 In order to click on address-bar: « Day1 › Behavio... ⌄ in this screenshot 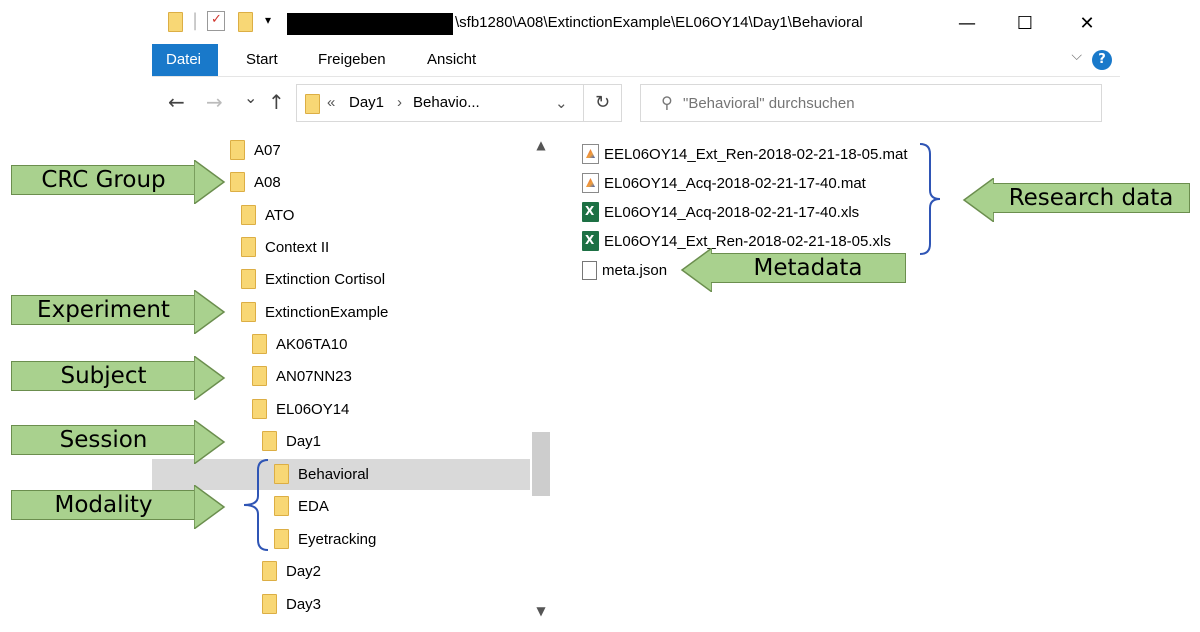, I will do `click(440, 103)`.